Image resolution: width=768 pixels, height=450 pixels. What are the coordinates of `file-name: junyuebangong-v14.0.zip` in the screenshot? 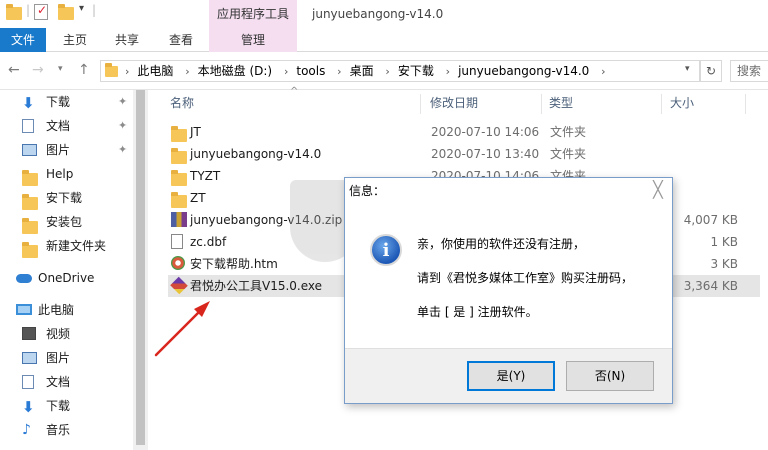 It's located at (266, 220).